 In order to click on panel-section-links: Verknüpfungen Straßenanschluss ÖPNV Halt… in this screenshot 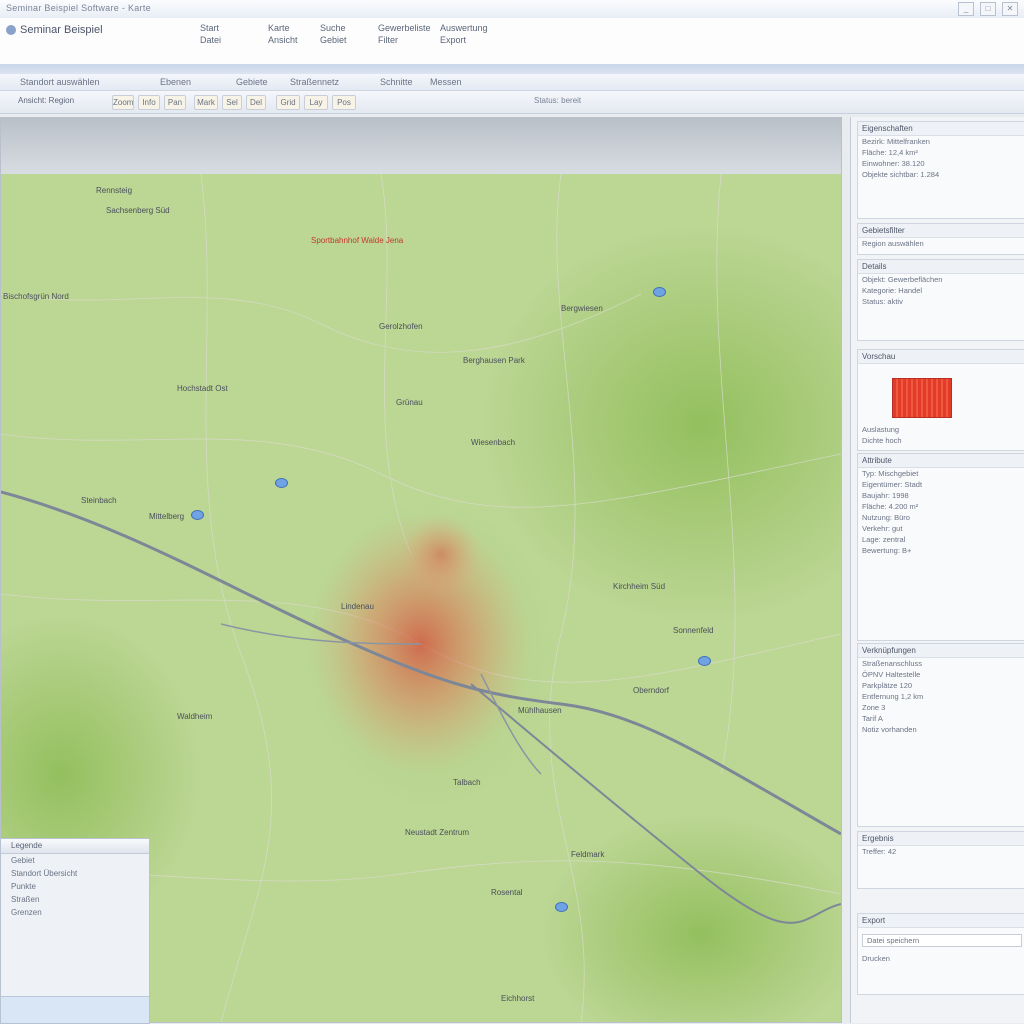, I will do `click(940, 735)`.